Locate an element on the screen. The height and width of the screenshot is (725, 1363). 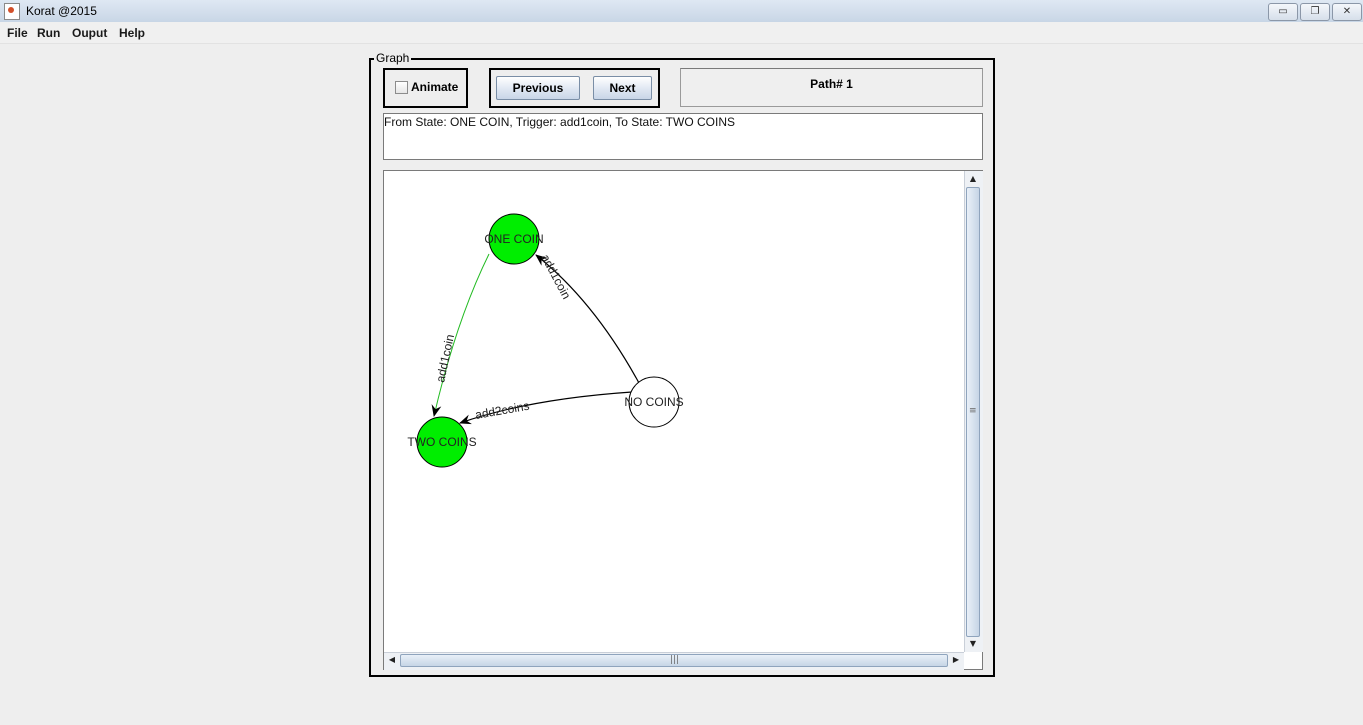
edge-label-none-to-one: add1coin is located at coordinates (555, 277).